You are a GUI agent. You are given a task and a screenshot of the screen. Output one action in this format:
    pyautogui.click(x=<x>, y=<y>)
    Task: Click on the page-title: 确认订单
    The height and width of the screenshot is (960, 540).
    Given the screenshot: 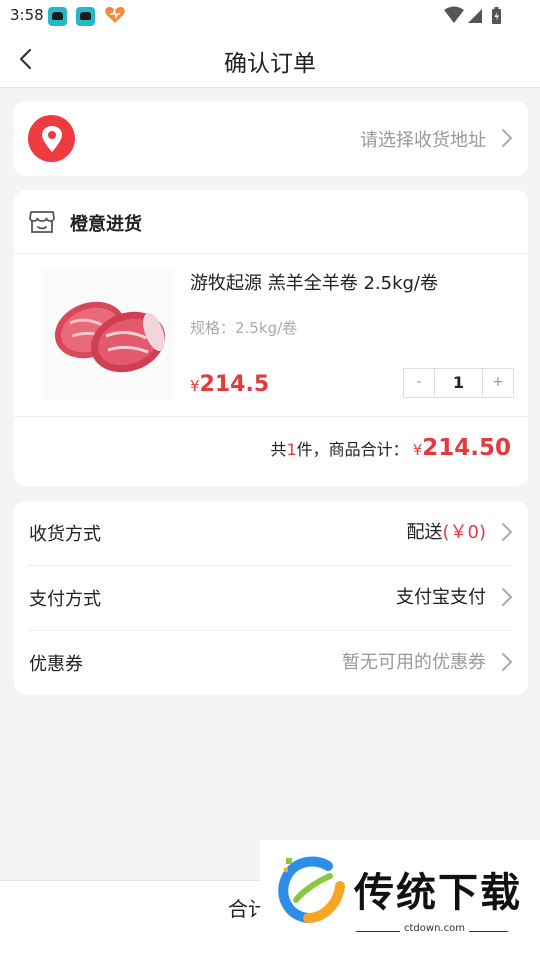 What is the action you would take?
    pyautogui.click(x=270, y=64)
    